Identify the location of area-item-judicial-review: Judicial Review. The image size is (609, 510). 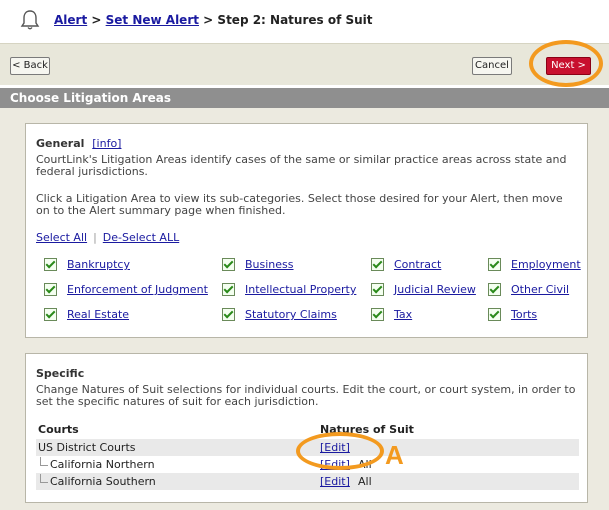
(423, 289).